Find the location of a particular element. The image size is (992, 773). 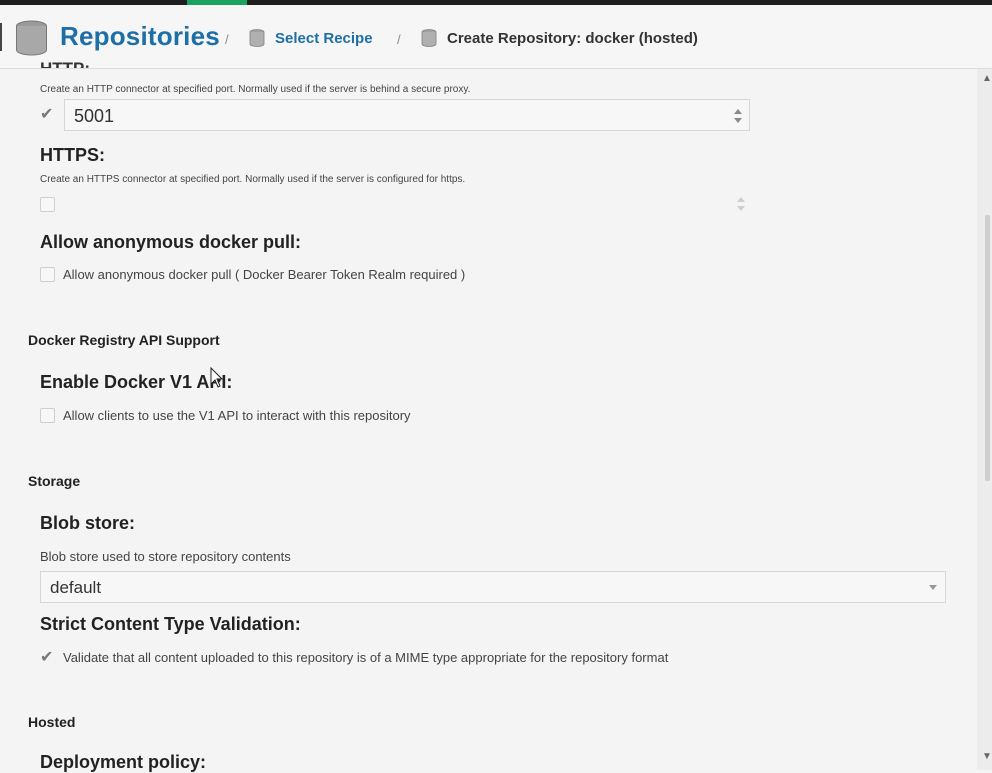

https-checkbox is located at coordinates (47, 204).